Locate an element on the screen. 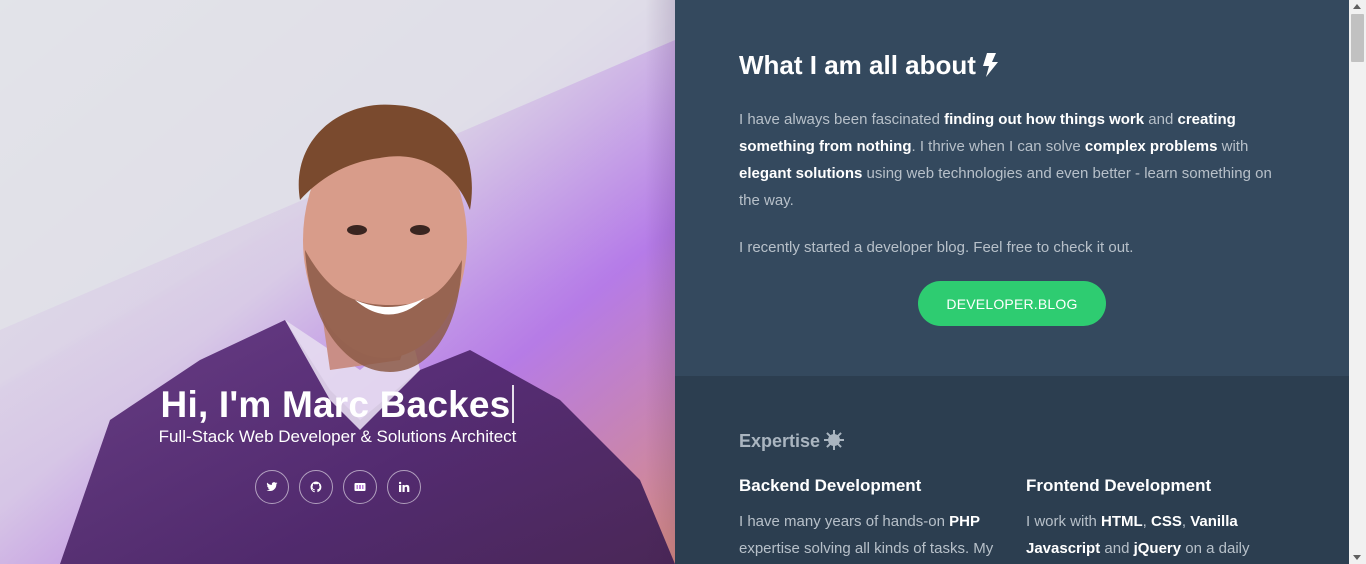 The width and height of the screenshot is (1366, 564). gear-icon is located at coordinates (834, 440).